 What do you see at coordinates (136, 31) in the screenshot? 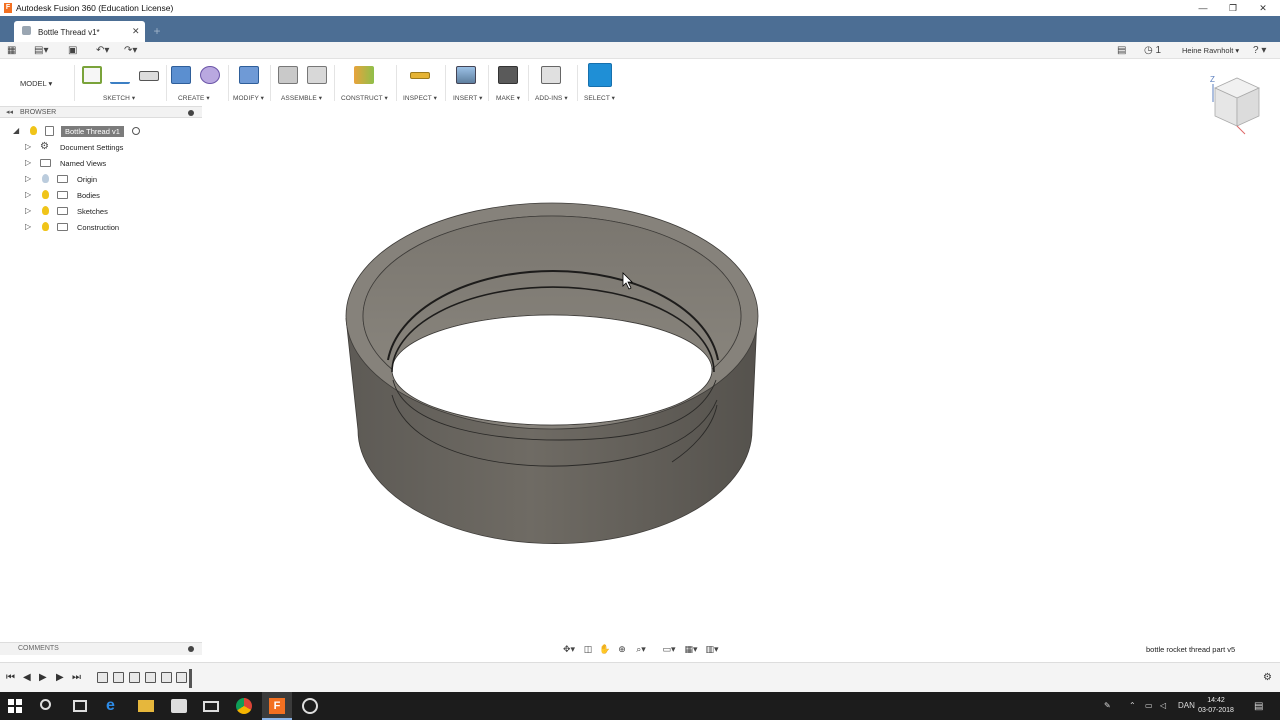
I see `close-tab-icon: ✕` at bounding box center [136, 31].